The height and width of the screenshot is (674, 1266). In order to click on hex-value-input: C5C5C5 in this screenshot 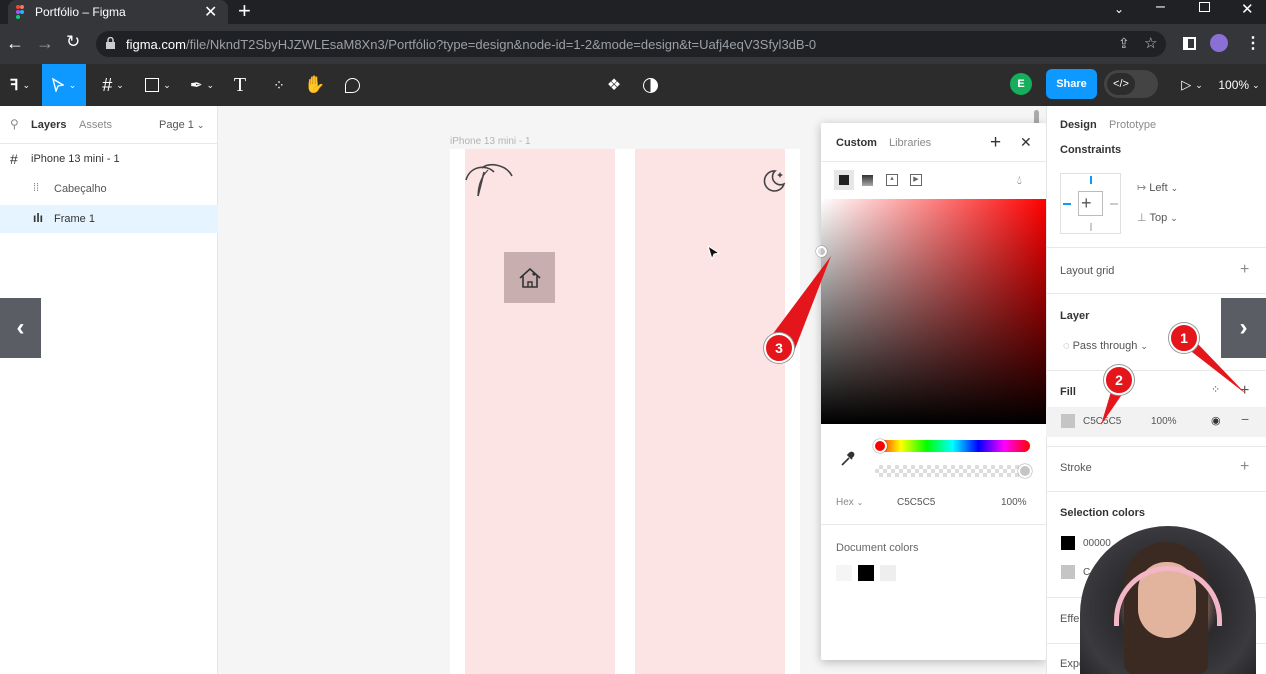, I will do `click(916, 502)`.